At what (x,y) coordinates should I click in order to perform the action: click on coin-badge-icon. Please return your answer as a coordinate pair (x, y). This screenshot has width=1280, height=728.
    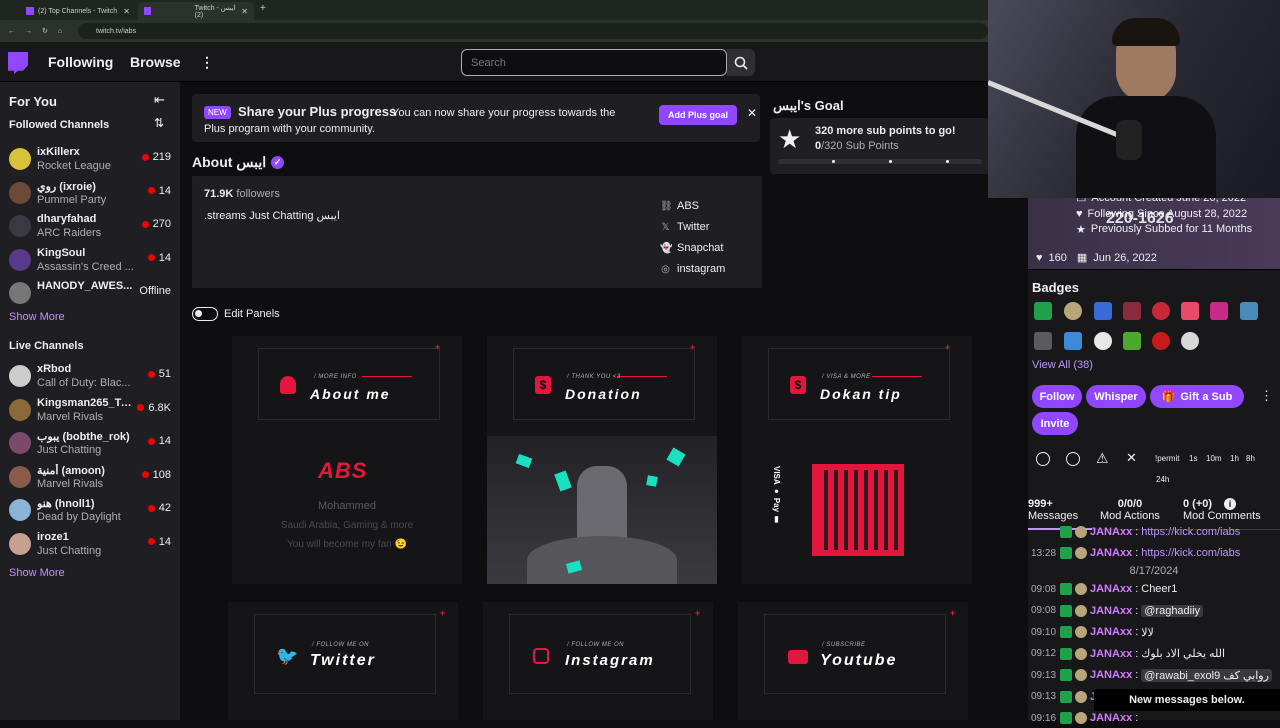
    Looking at the image, I should click on (1073, 311).